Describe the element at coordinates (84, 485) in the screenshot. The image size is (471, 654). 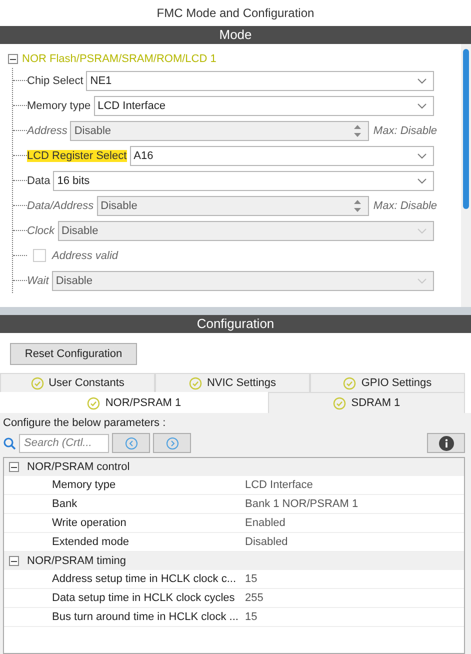
I see `parameter-name: Memory type` at that location.